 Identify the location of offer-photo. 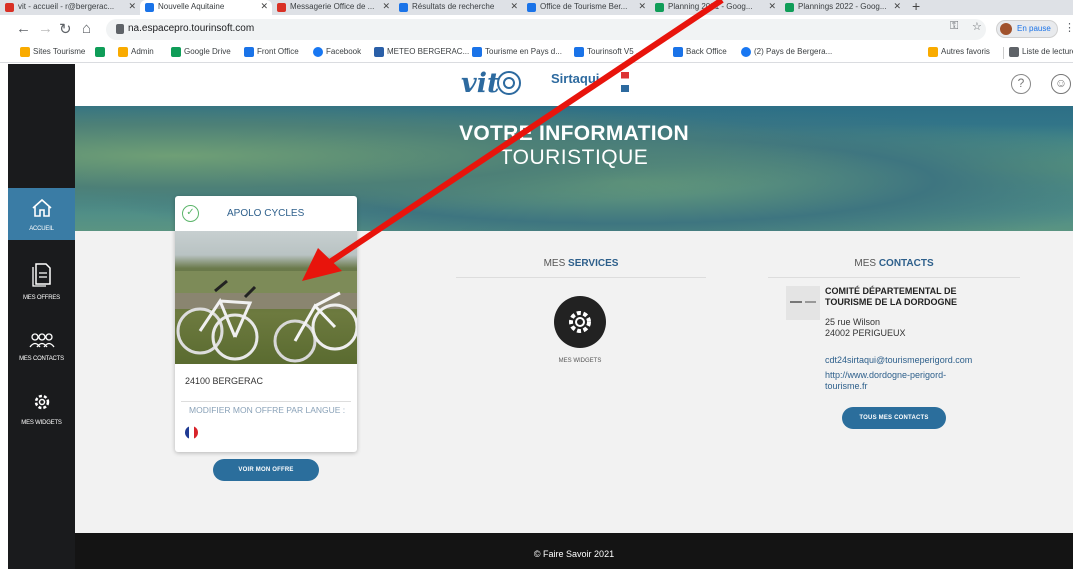
(266, 297).